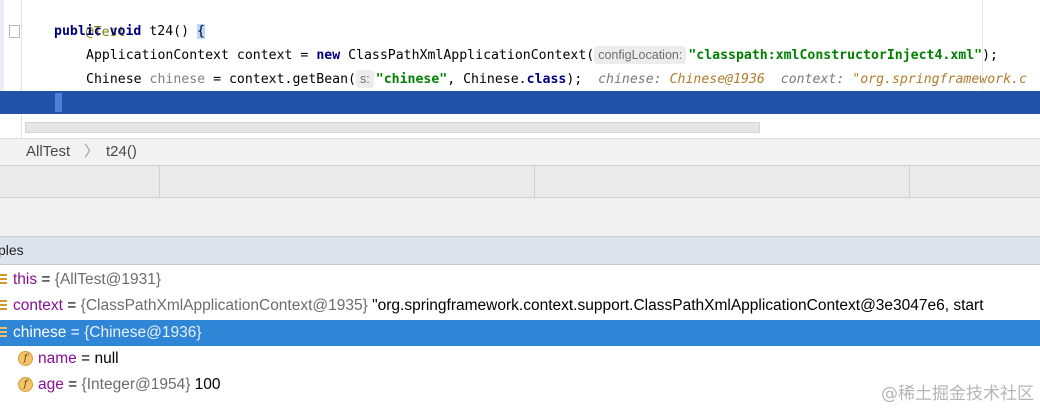  I want to click on code-line-method: public void t24() {, so click(129, 32).